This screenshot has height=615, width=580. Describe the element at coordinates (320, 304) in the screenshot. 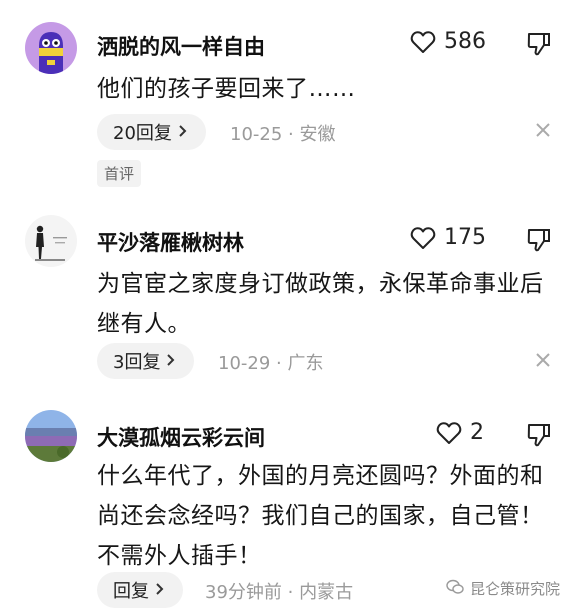

I see `comment-text: 为官宦之家度身订做政策，永保革命事业后继有人。` at that location.